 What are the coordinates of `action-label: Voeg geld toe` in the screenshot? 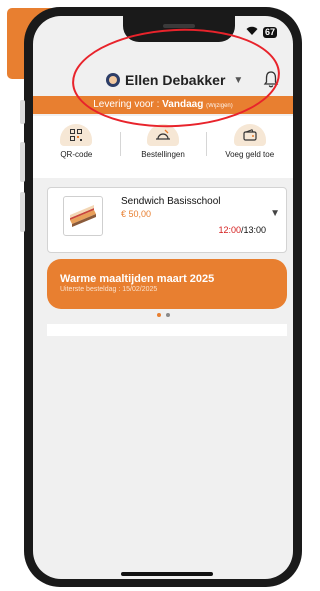 It's located at (250, 154).